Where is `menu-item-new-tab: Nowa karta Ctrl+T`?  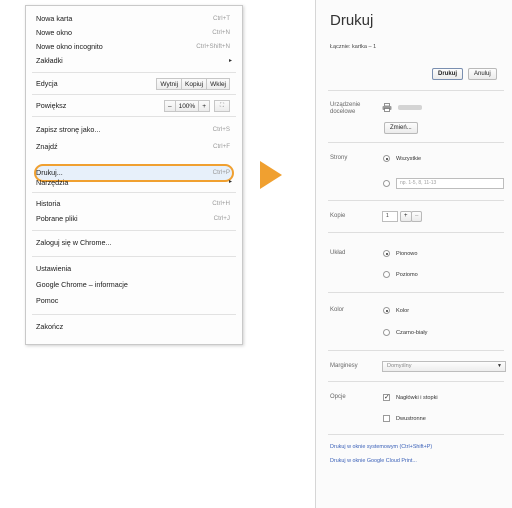 menu-item-new-tab: Nowa karta Ctrl+T is located at coordinates (134, 19).